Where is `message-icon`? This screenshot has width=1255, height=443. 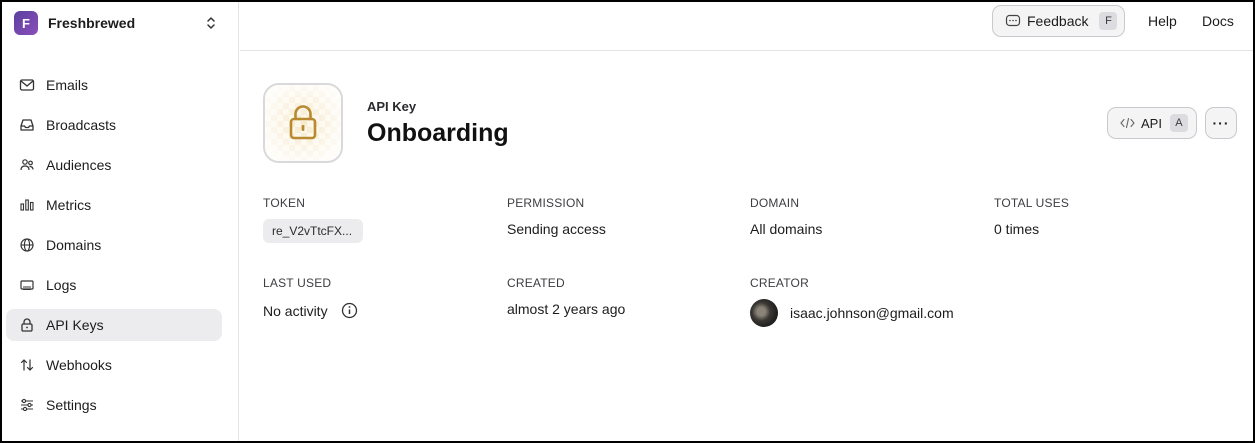 message-icon is located at coordinates (1013, 21).